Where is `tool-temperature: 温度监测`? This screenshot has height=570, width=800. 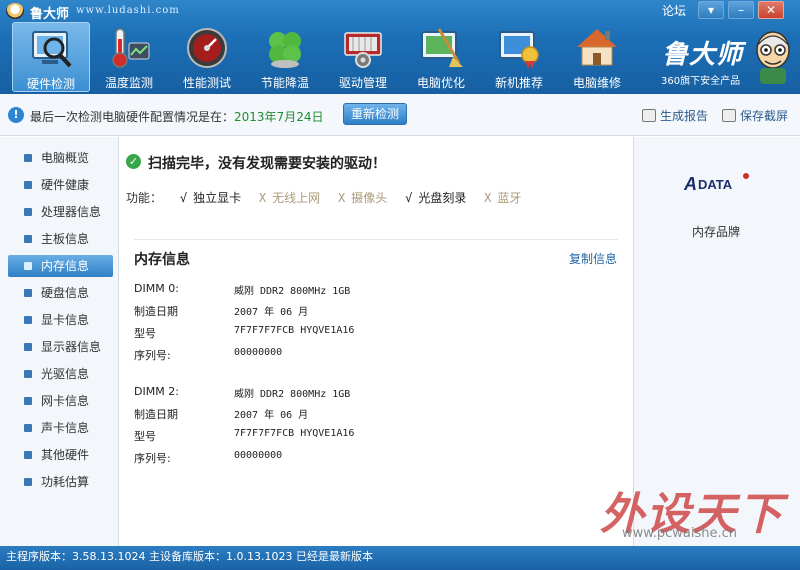
tool-temperature: 温度监测 is located at coordinates (129, 57).